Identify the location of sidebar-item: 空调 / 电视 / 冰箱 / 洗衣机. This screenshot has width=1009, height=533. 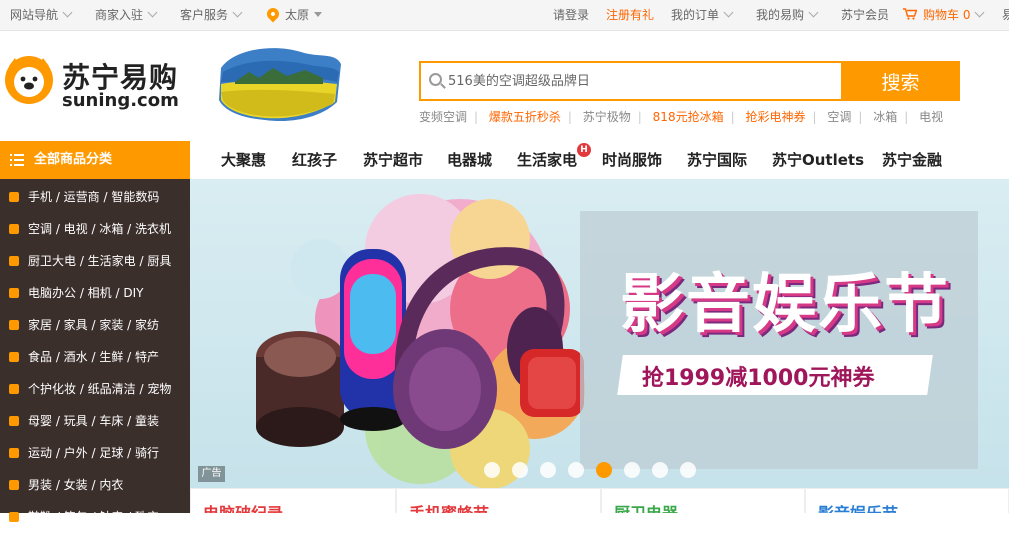
(95, 229).